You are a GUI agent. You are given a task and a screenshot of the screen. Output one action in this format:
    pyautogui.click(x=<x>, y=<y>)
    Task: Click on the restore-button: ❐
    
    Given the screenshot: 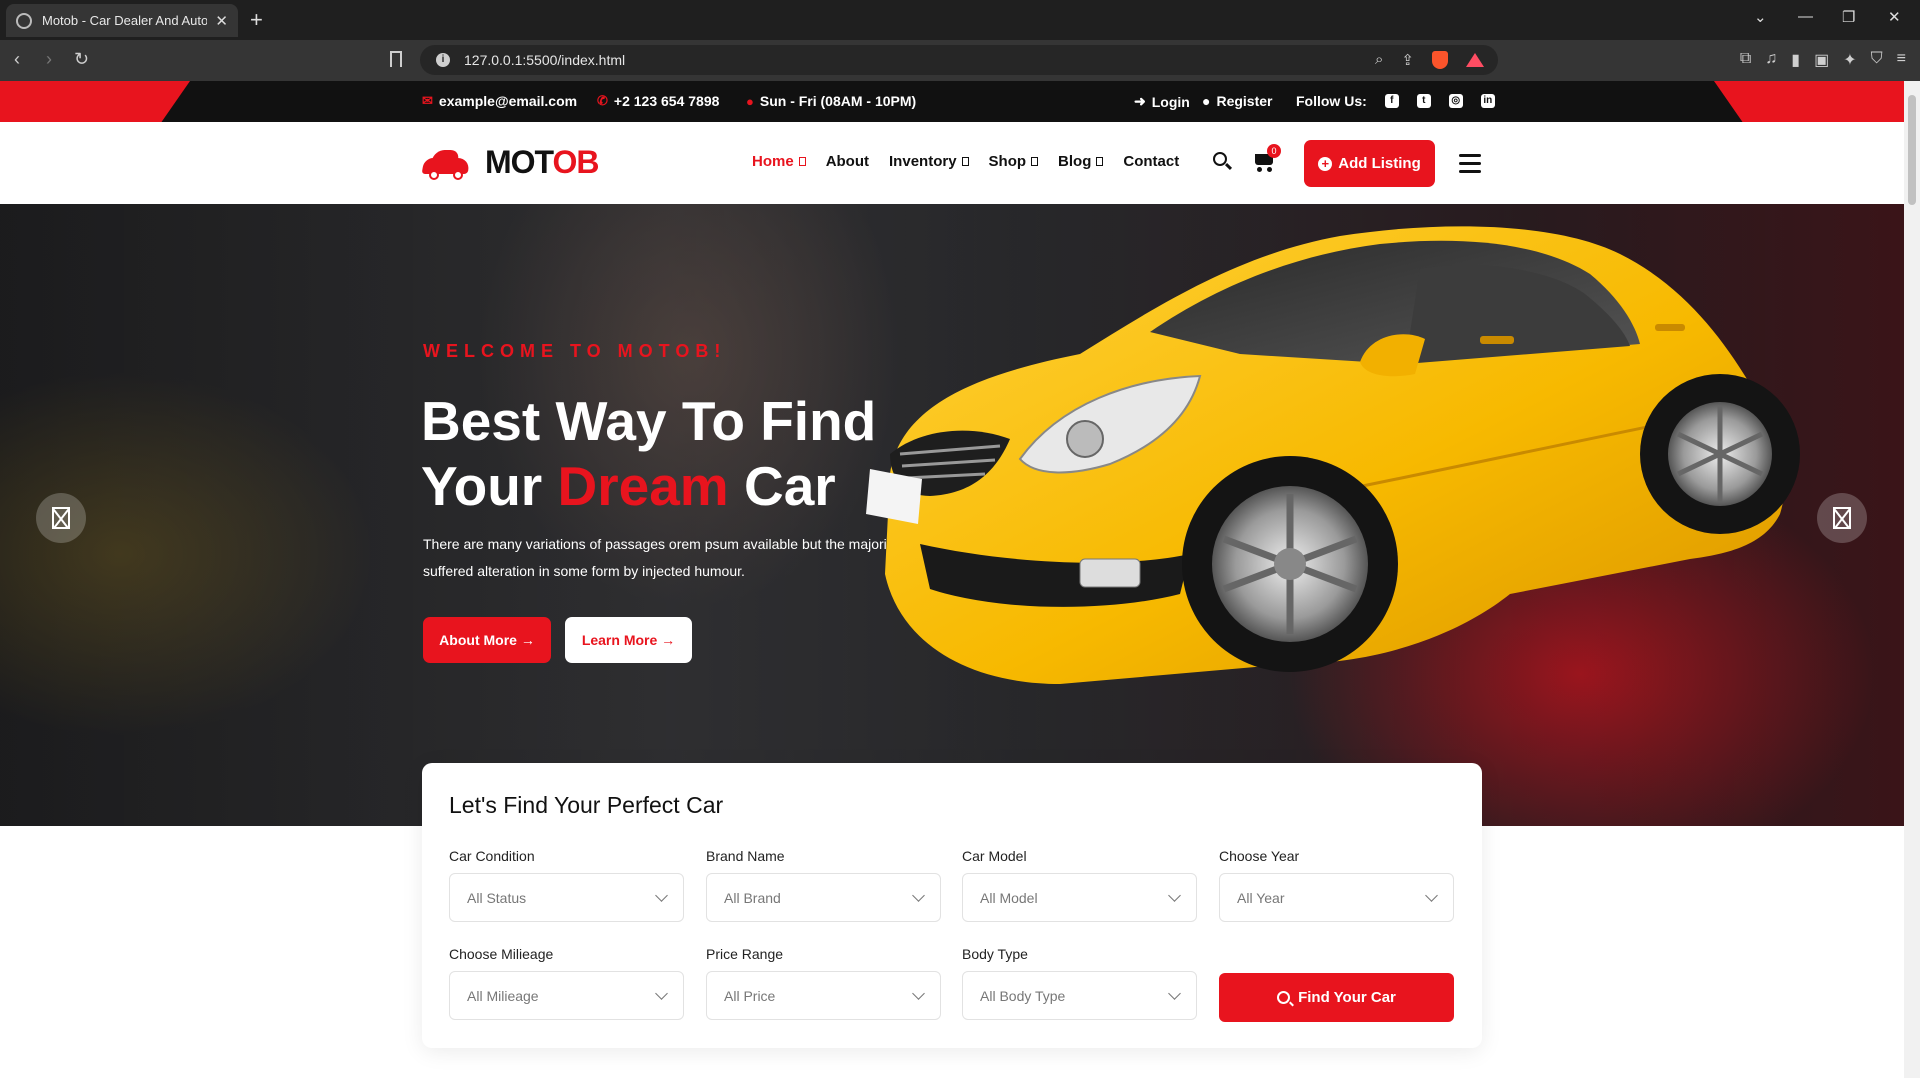 What is the action you would take?
    pyautogui.click(x=1848, y=17)
    